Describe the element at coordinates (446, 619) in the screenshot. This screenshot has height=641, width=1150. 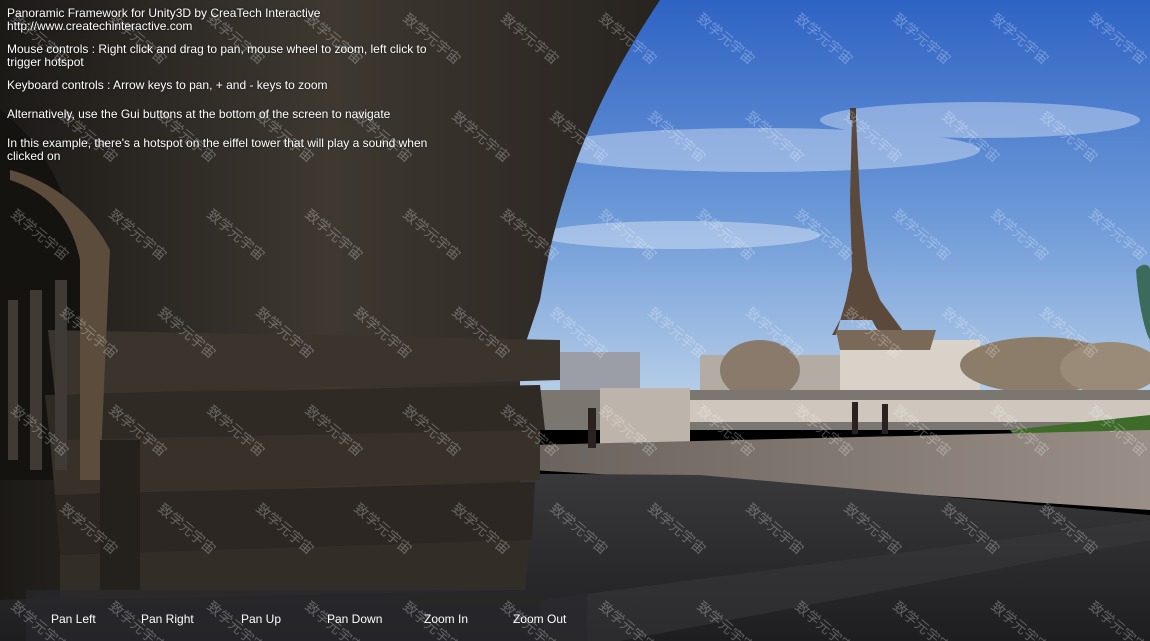
I see `zoom-in-button: Zoom In` at that location.